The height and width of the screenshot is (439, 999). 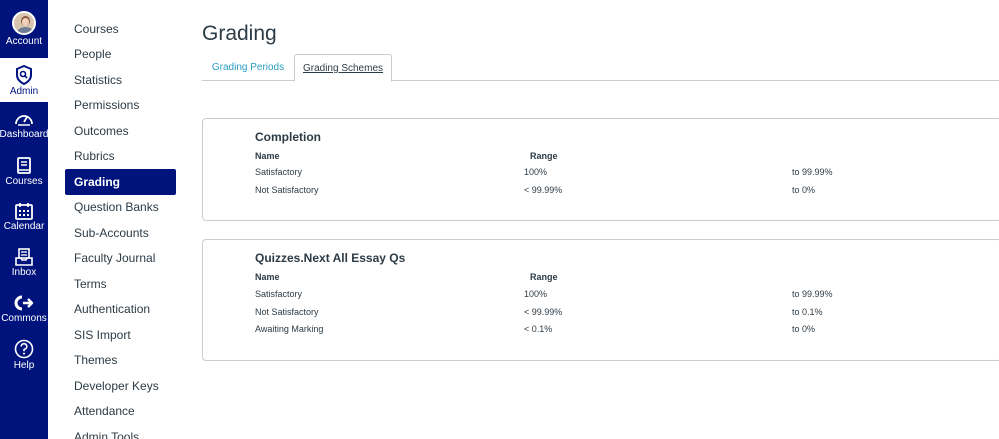 What do you see at coordinates (330, 258) in the screenshot?
I see `scheme-title: Quizzes.Next All Essay Qs` at bounding box center [330, 258].